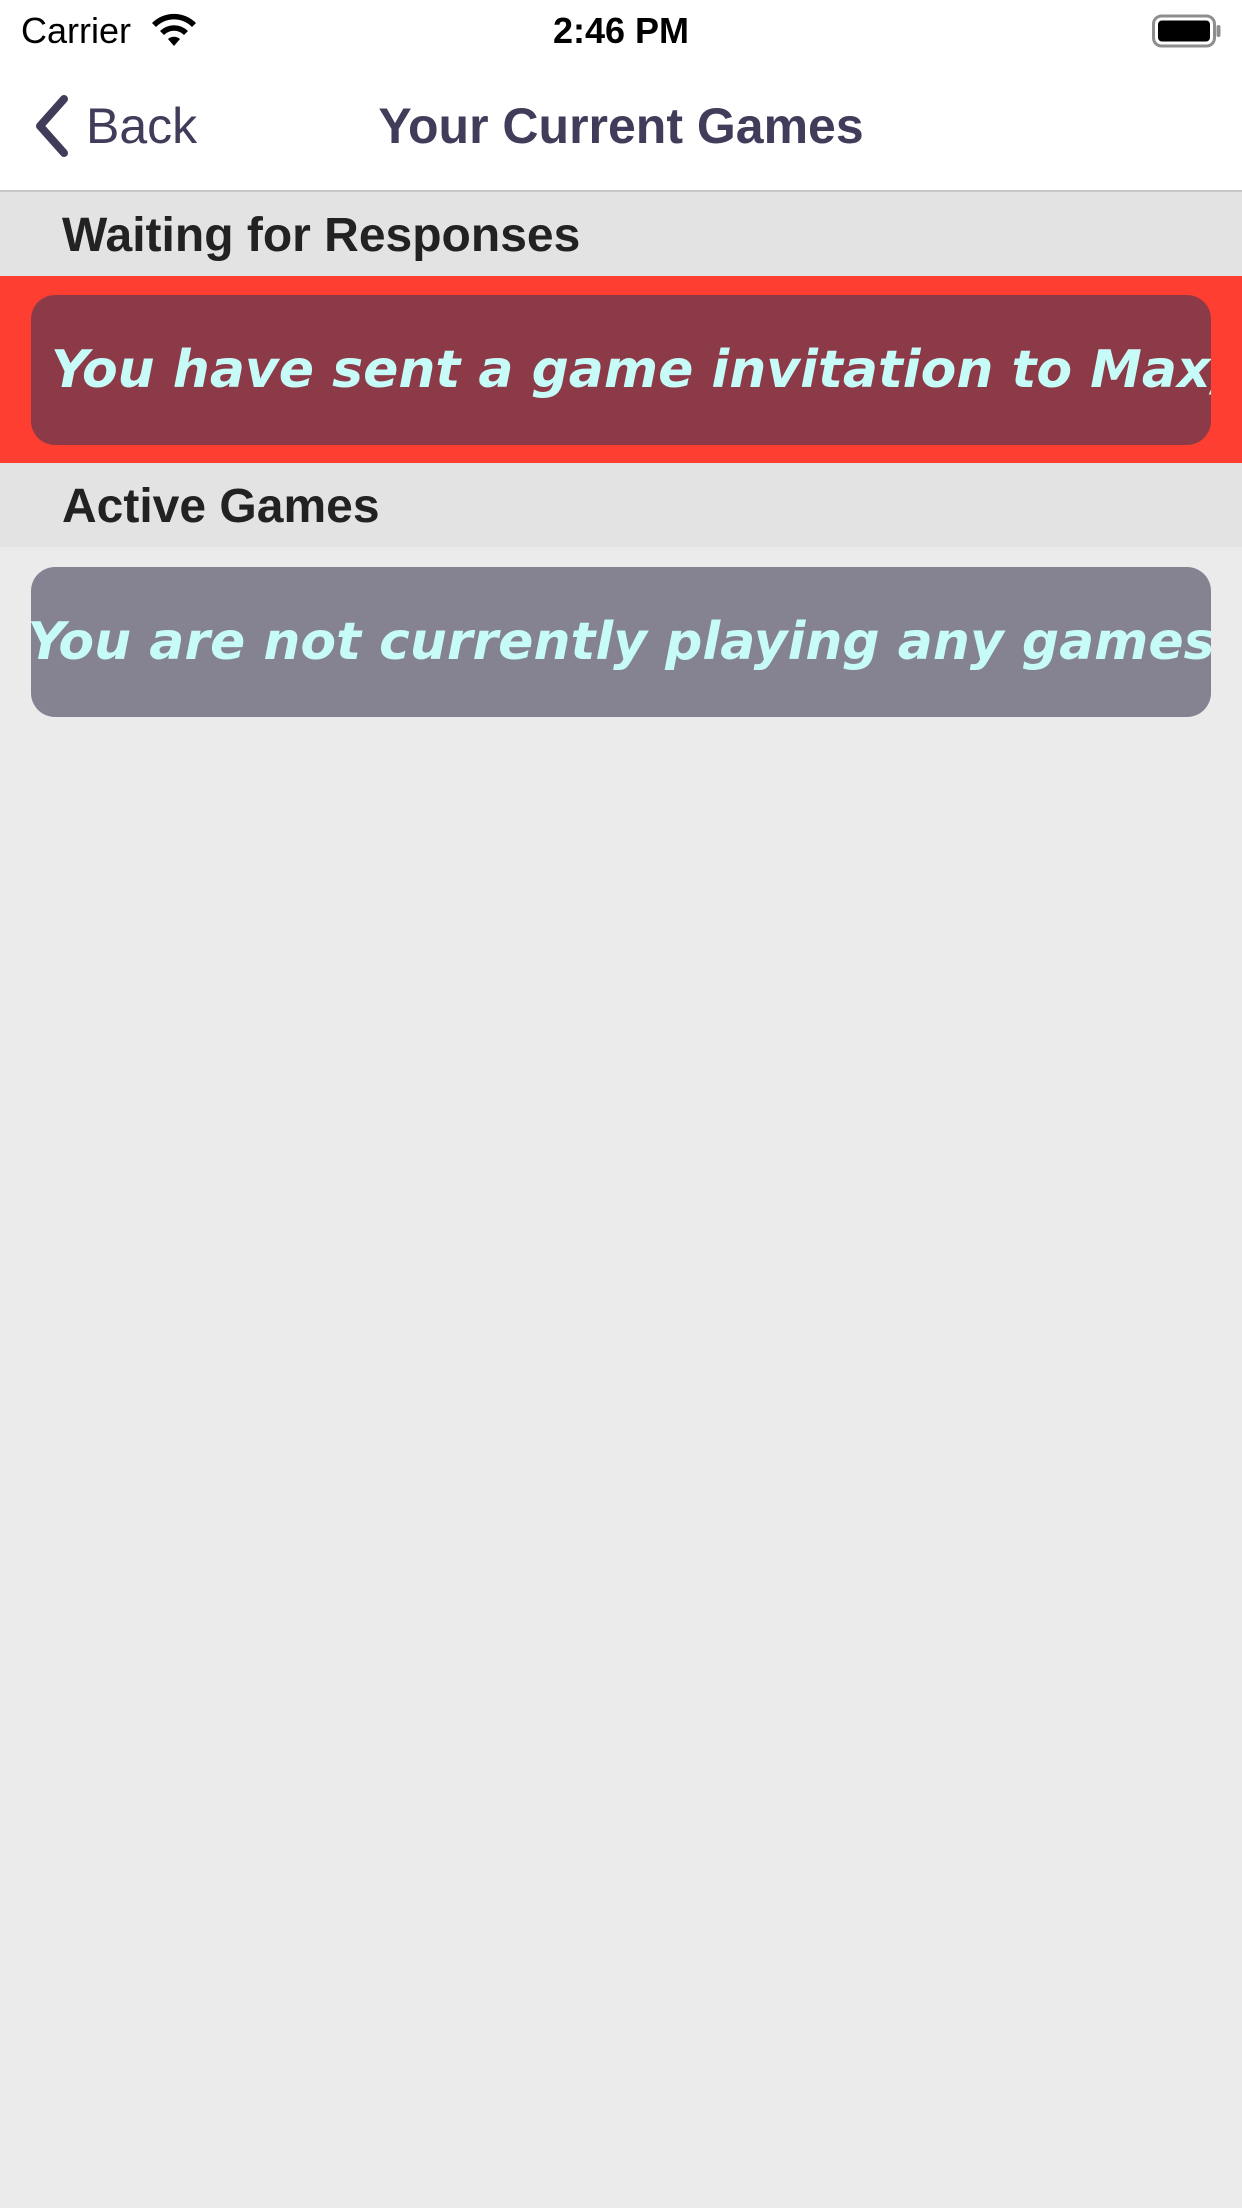 The image size is (1242, 2208). I want to click on status-bar: Carrier 2:46 PM, so click(621, 31).